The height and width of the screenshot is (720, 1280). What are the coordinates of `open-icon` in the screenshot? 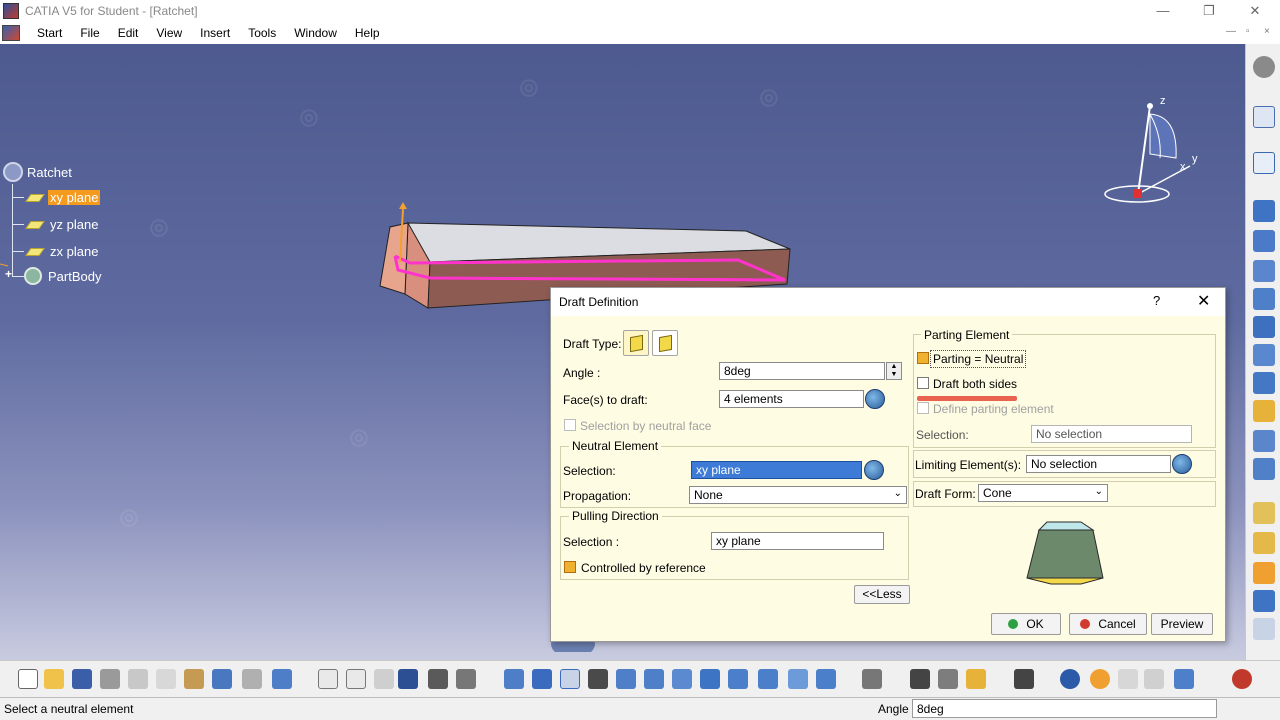 It's located at (54, 679).